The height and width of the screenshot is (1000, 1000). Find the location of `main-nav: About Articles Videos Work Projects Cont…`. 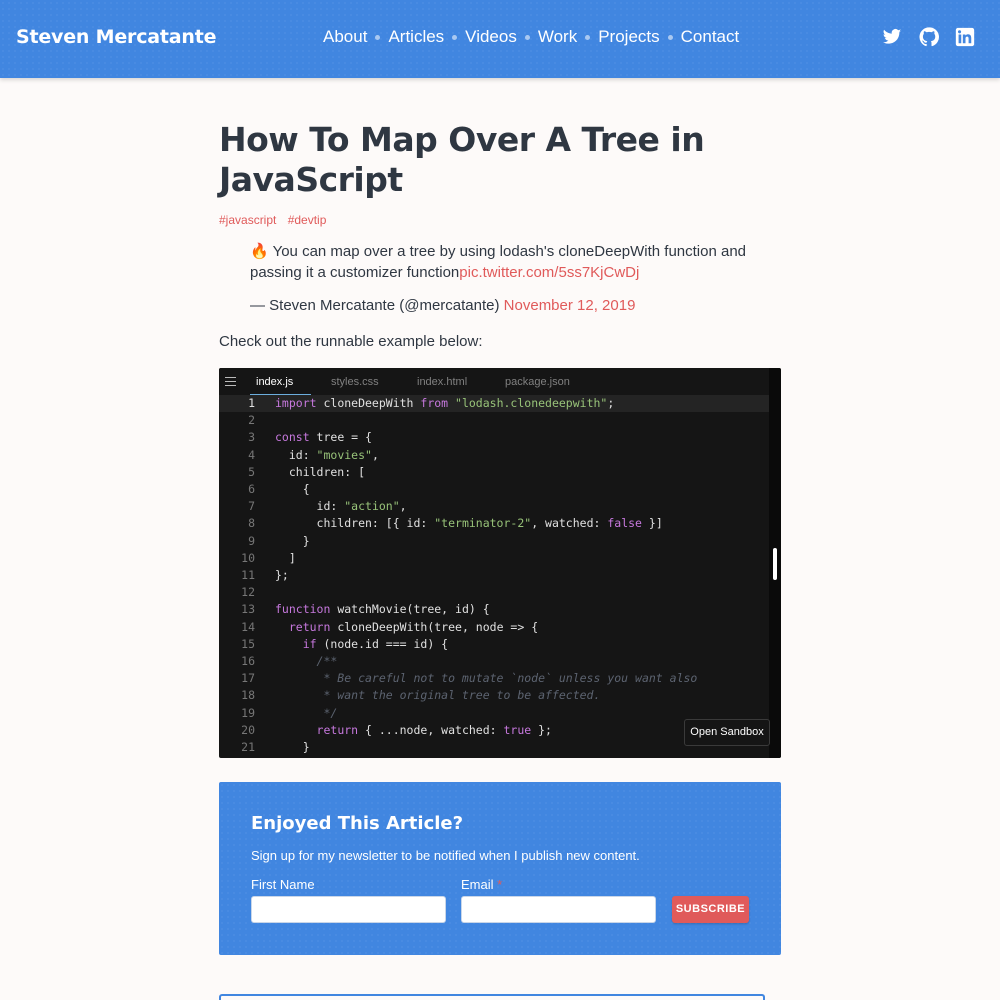

main-nav: About Articles Videos Work Projects Cont… is located at coordinates (531, 37).